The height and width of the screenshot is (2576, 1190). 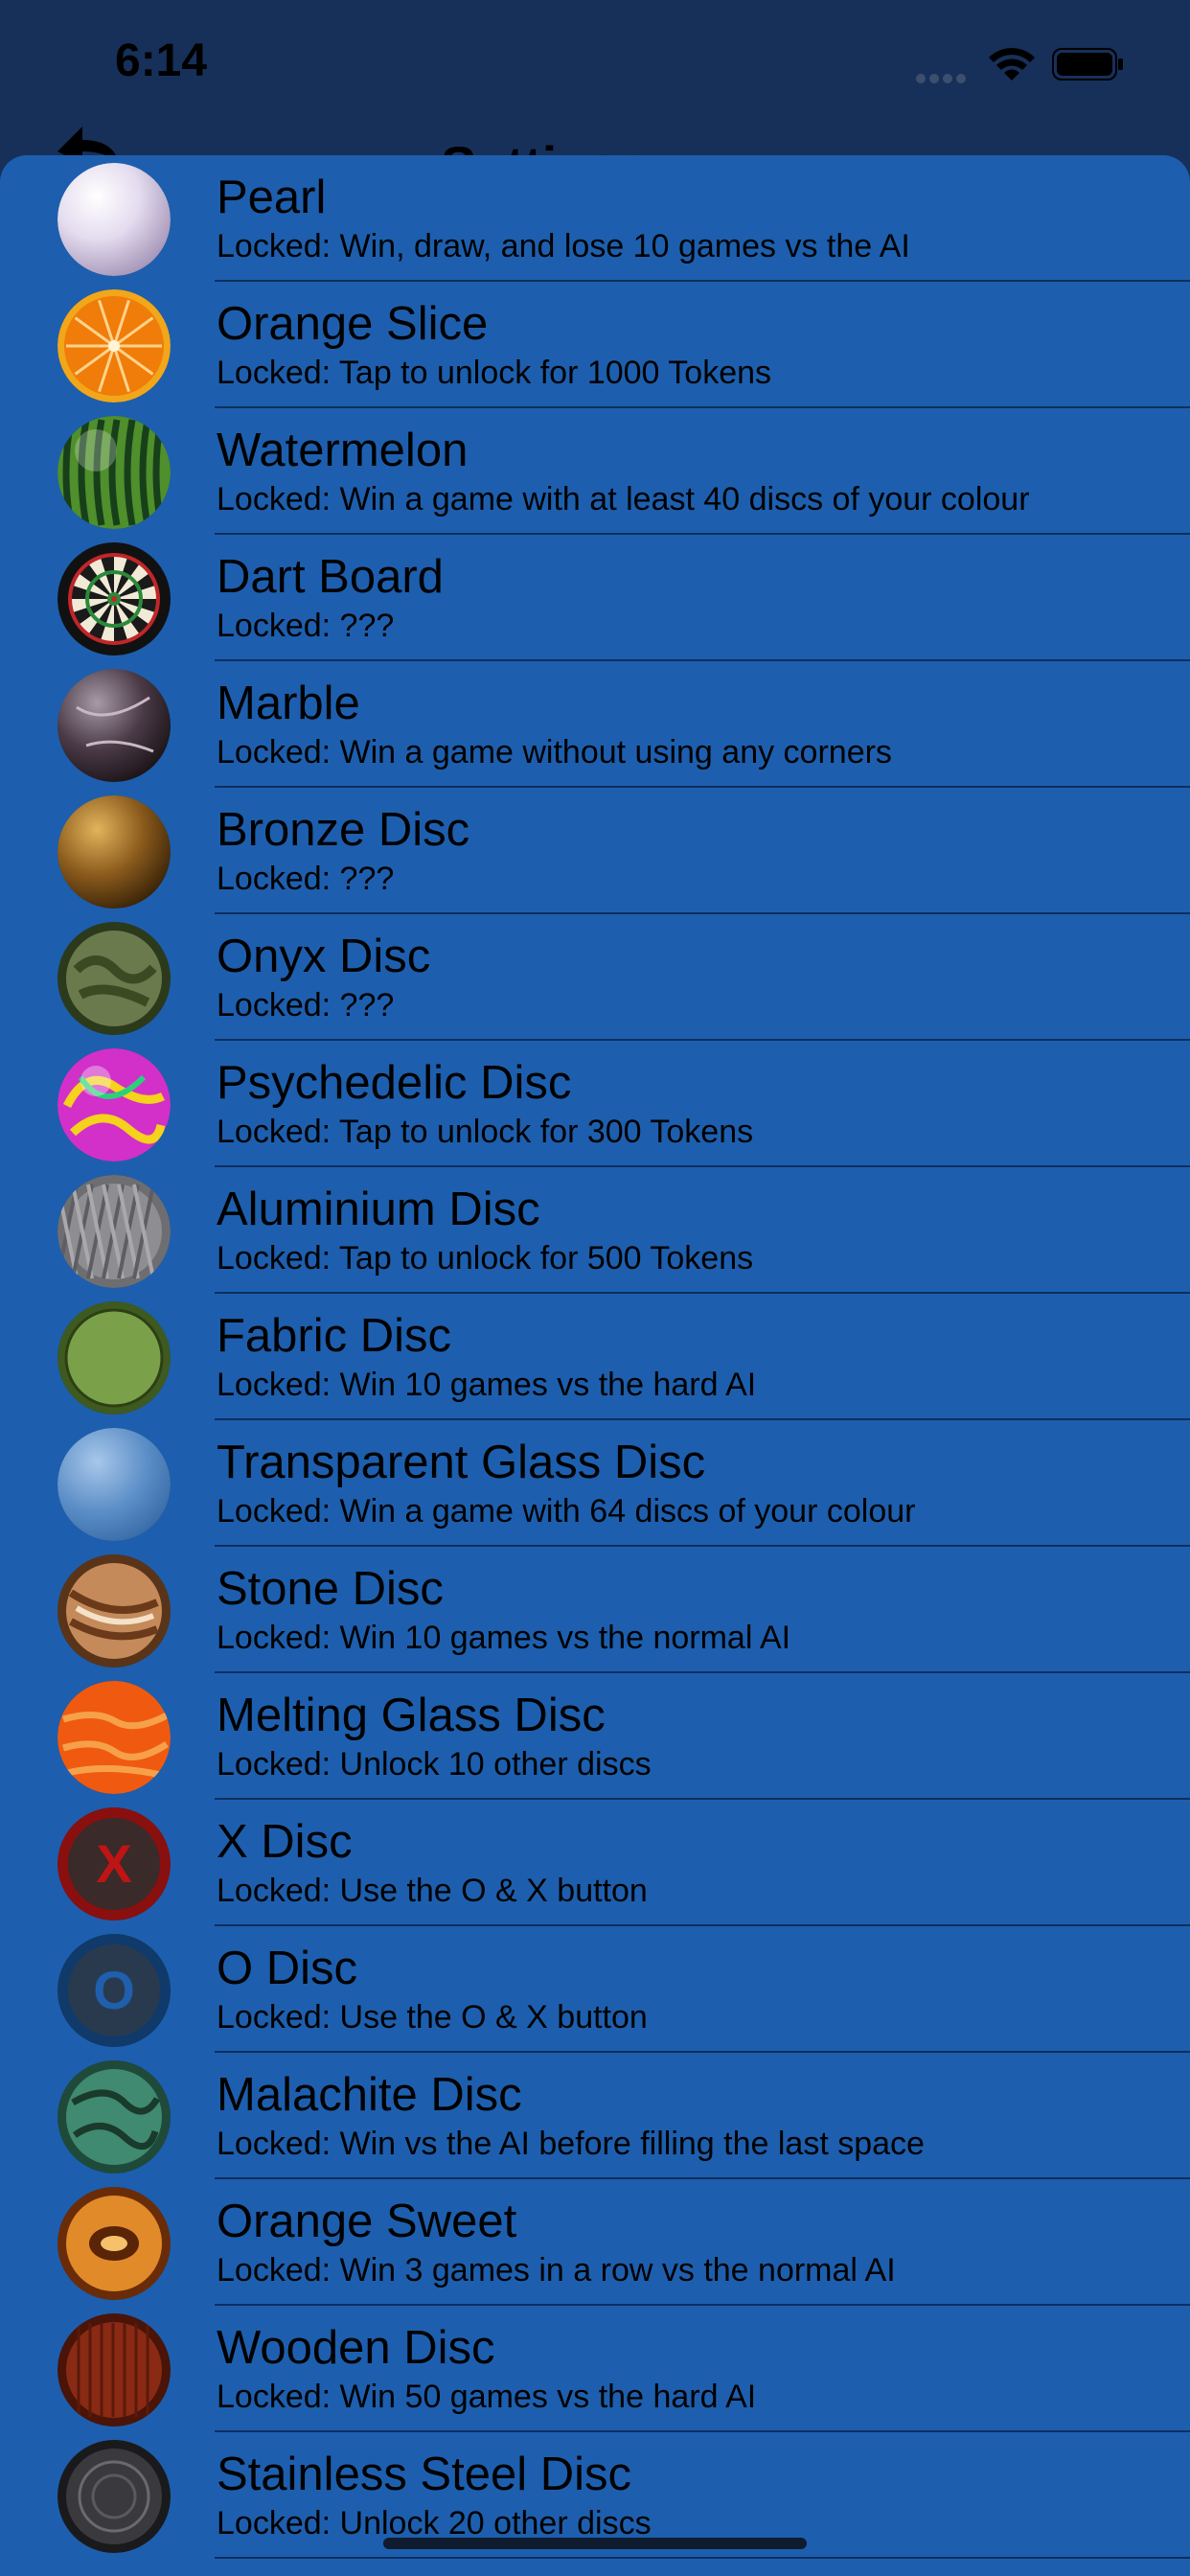 I want to click on melting-glass-disc-icon, so click(x=114, y=1737).